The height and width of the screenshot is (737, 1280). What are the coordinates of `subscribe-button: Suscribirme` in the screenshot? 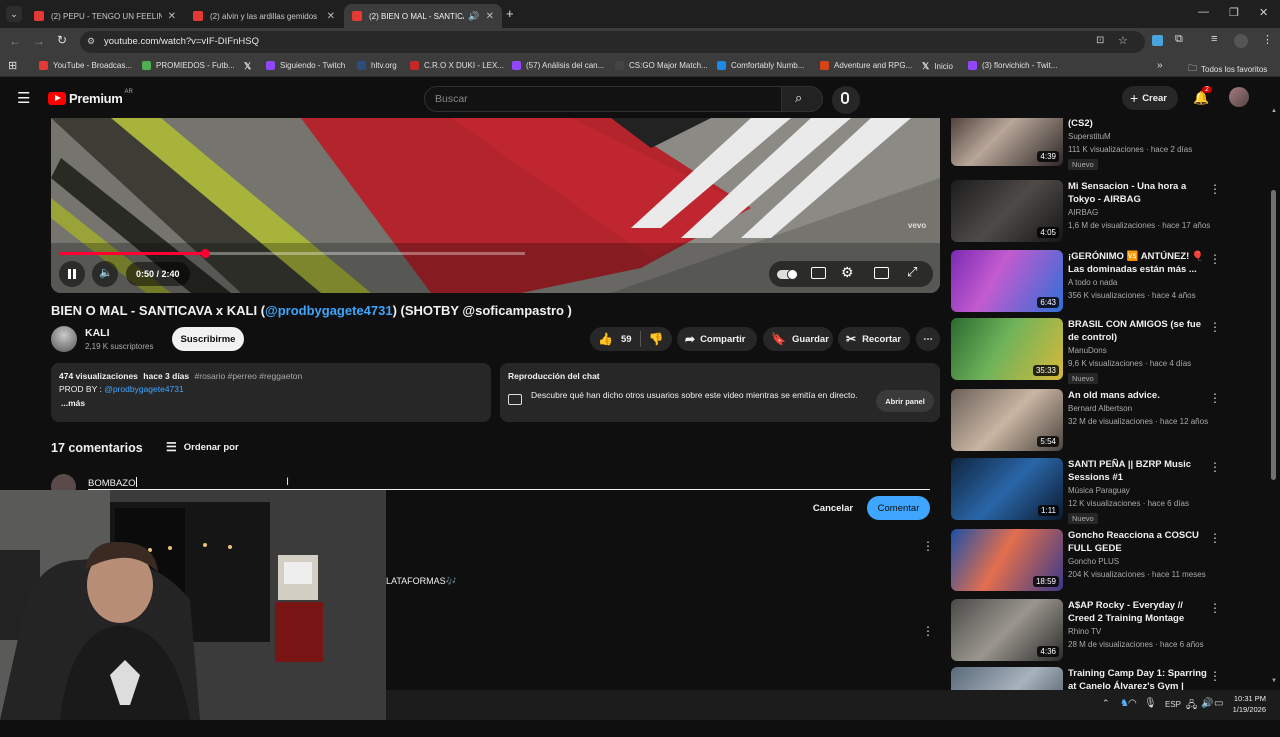 It's located at (208, 339).